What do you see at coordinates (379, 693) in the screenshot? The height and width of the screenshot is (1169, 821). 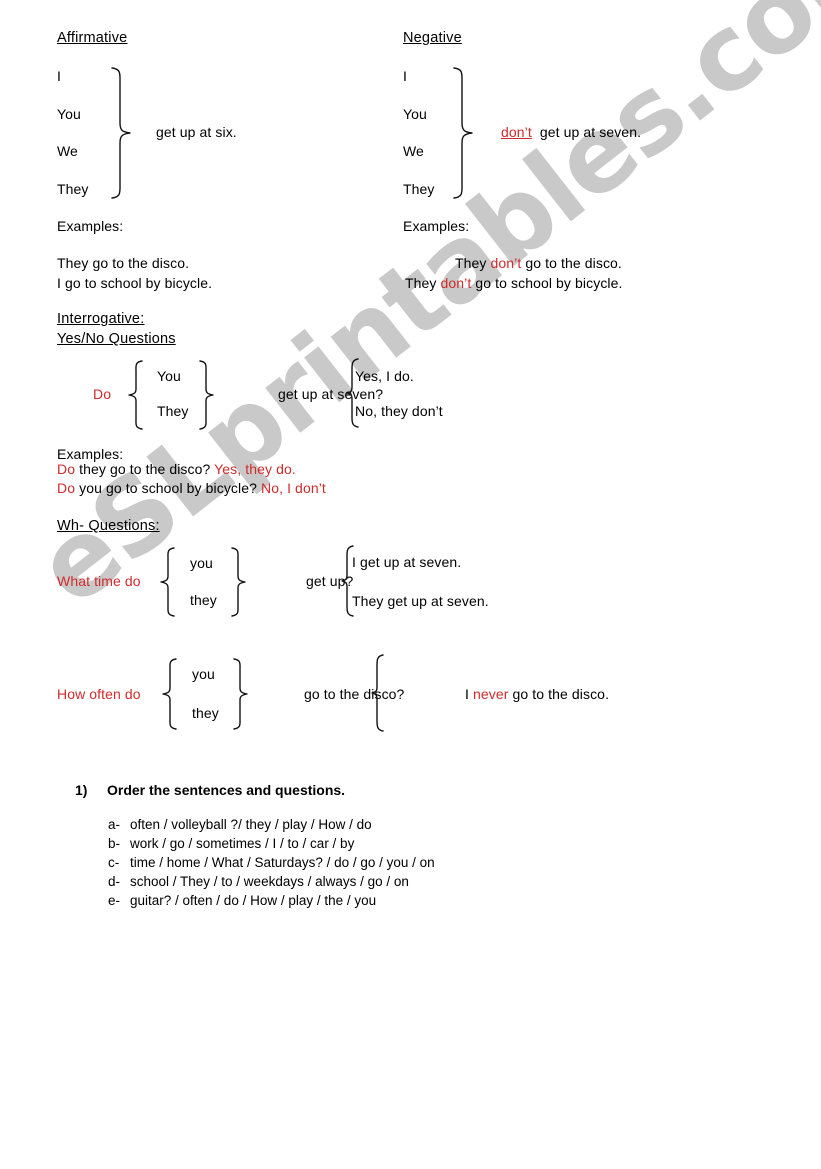 I see `wh-block-1-answer-brace-icon` at bounding box center [379, 693].